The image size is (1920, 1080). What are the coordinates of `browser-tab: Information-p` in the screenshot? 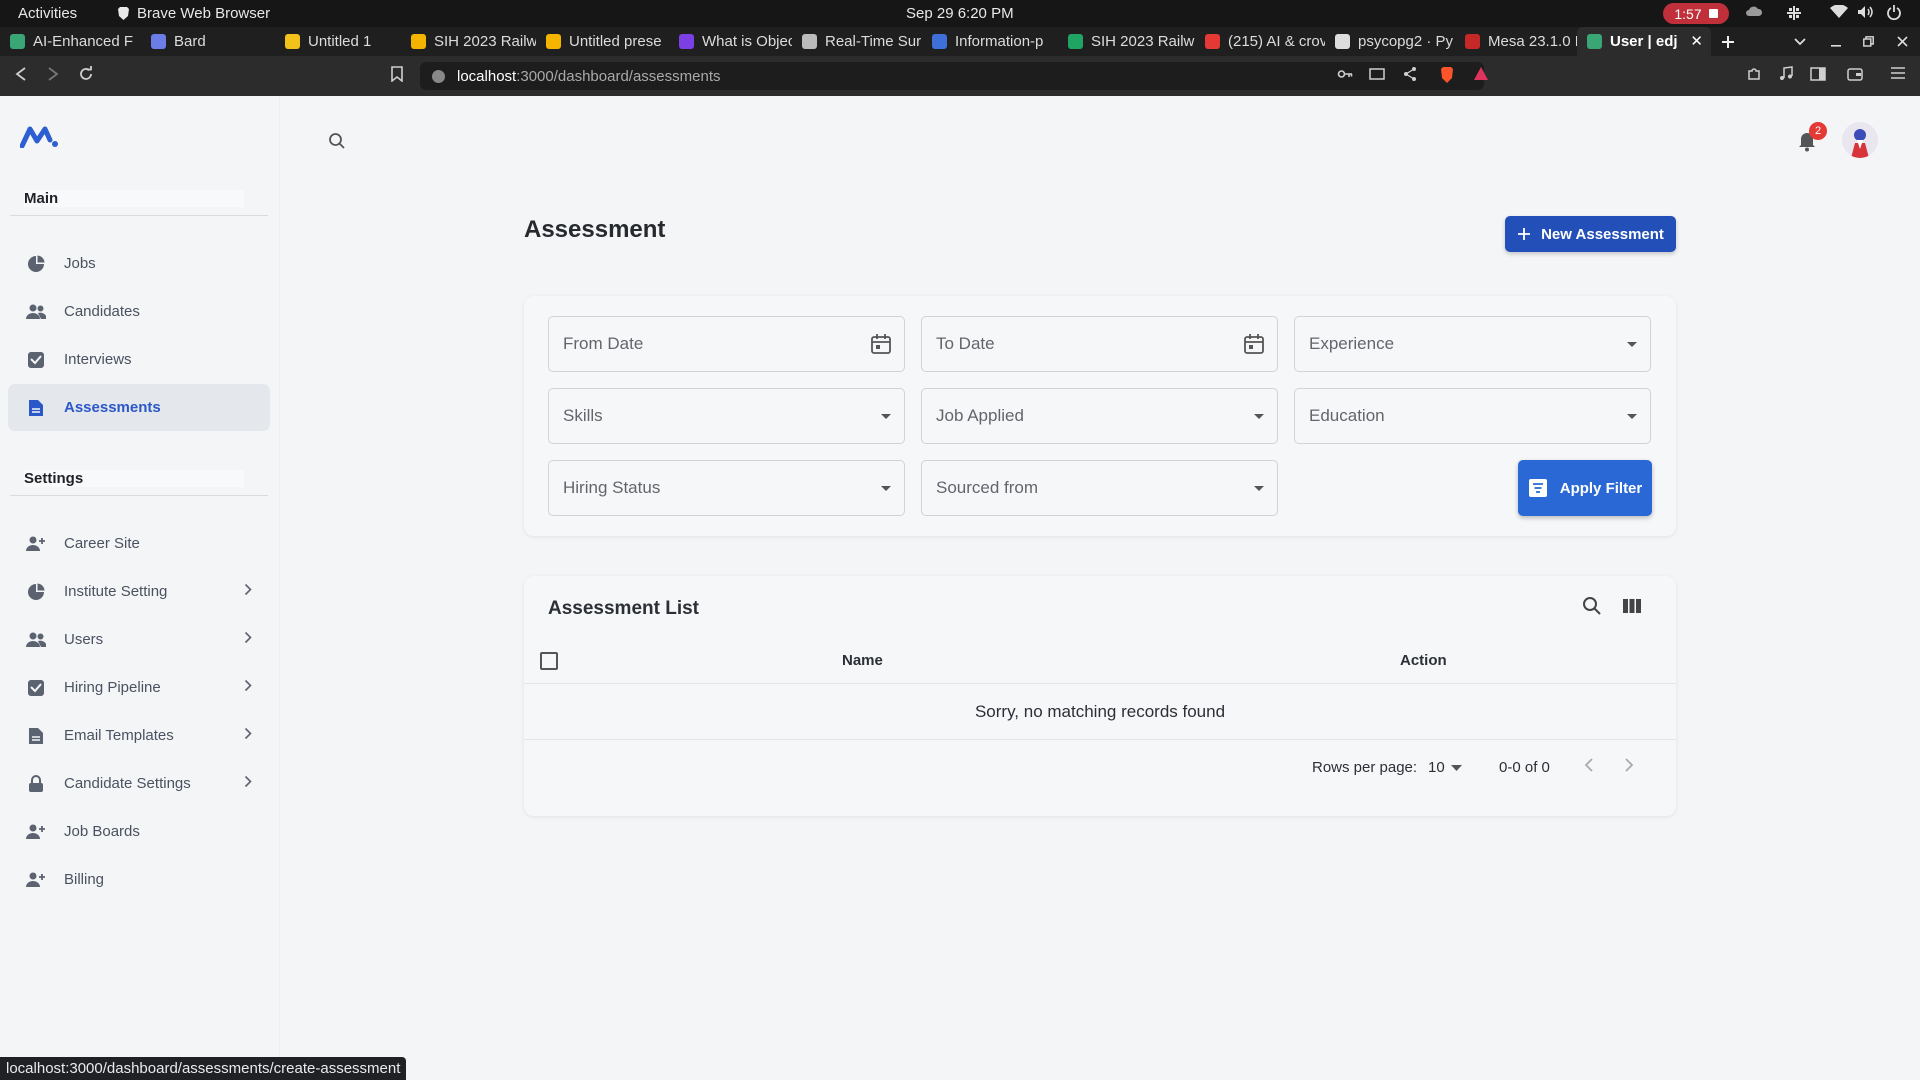 It's located at (990, 41).